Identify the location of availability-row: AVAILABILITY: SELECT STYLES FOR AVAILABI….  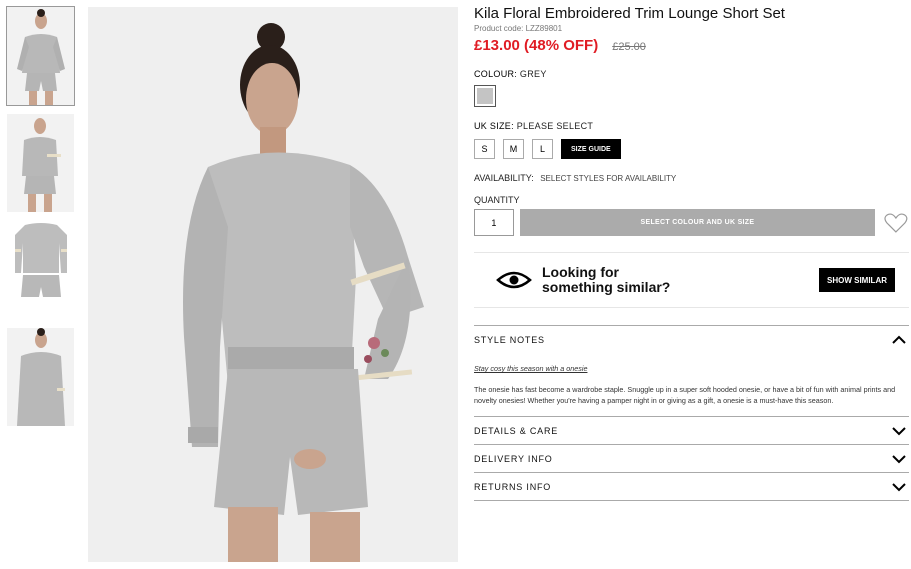
(691, 178).